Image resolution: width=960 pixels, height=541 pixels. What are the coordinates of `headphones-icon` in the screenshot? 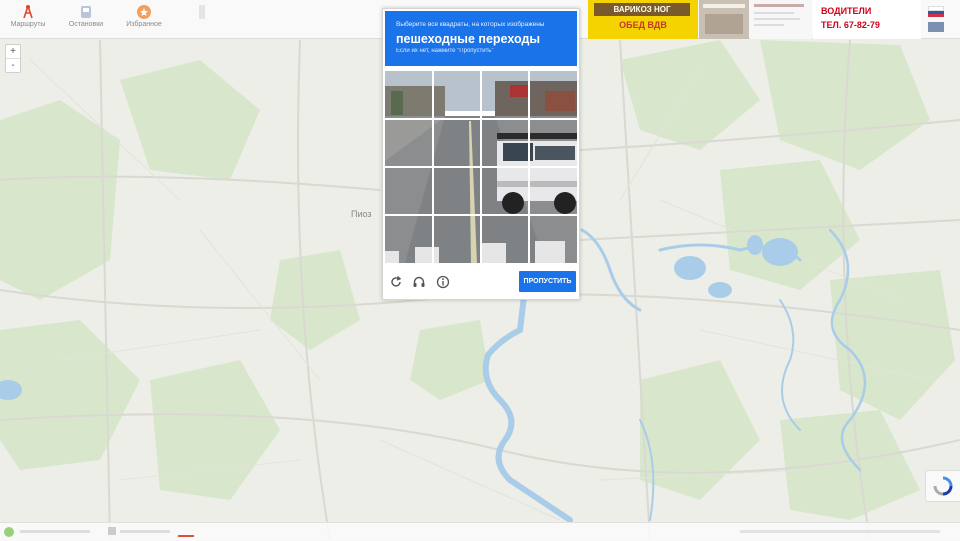 It's located at (419, 282).